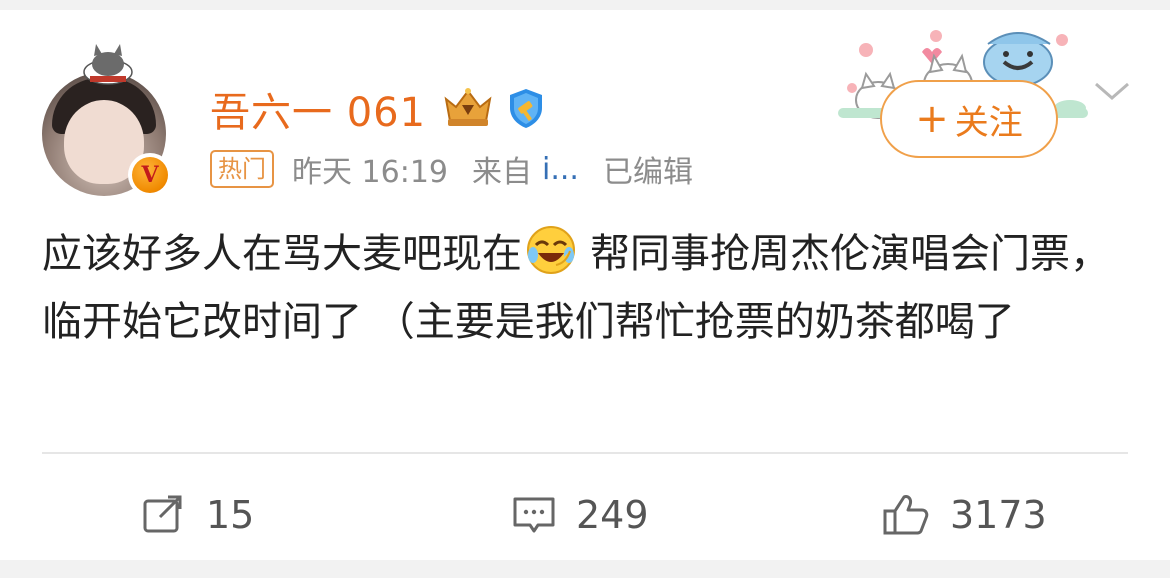  What do you see at coordinates (318, 109) in the screenshot?
I see `username: 吾六一 061` at bounding box center [318, 109].